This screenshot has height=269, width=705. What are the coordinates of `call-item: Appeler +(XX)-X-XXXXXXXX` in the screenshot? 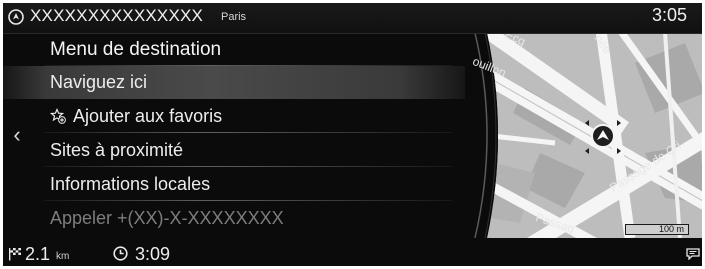 It's located at (235, 218).